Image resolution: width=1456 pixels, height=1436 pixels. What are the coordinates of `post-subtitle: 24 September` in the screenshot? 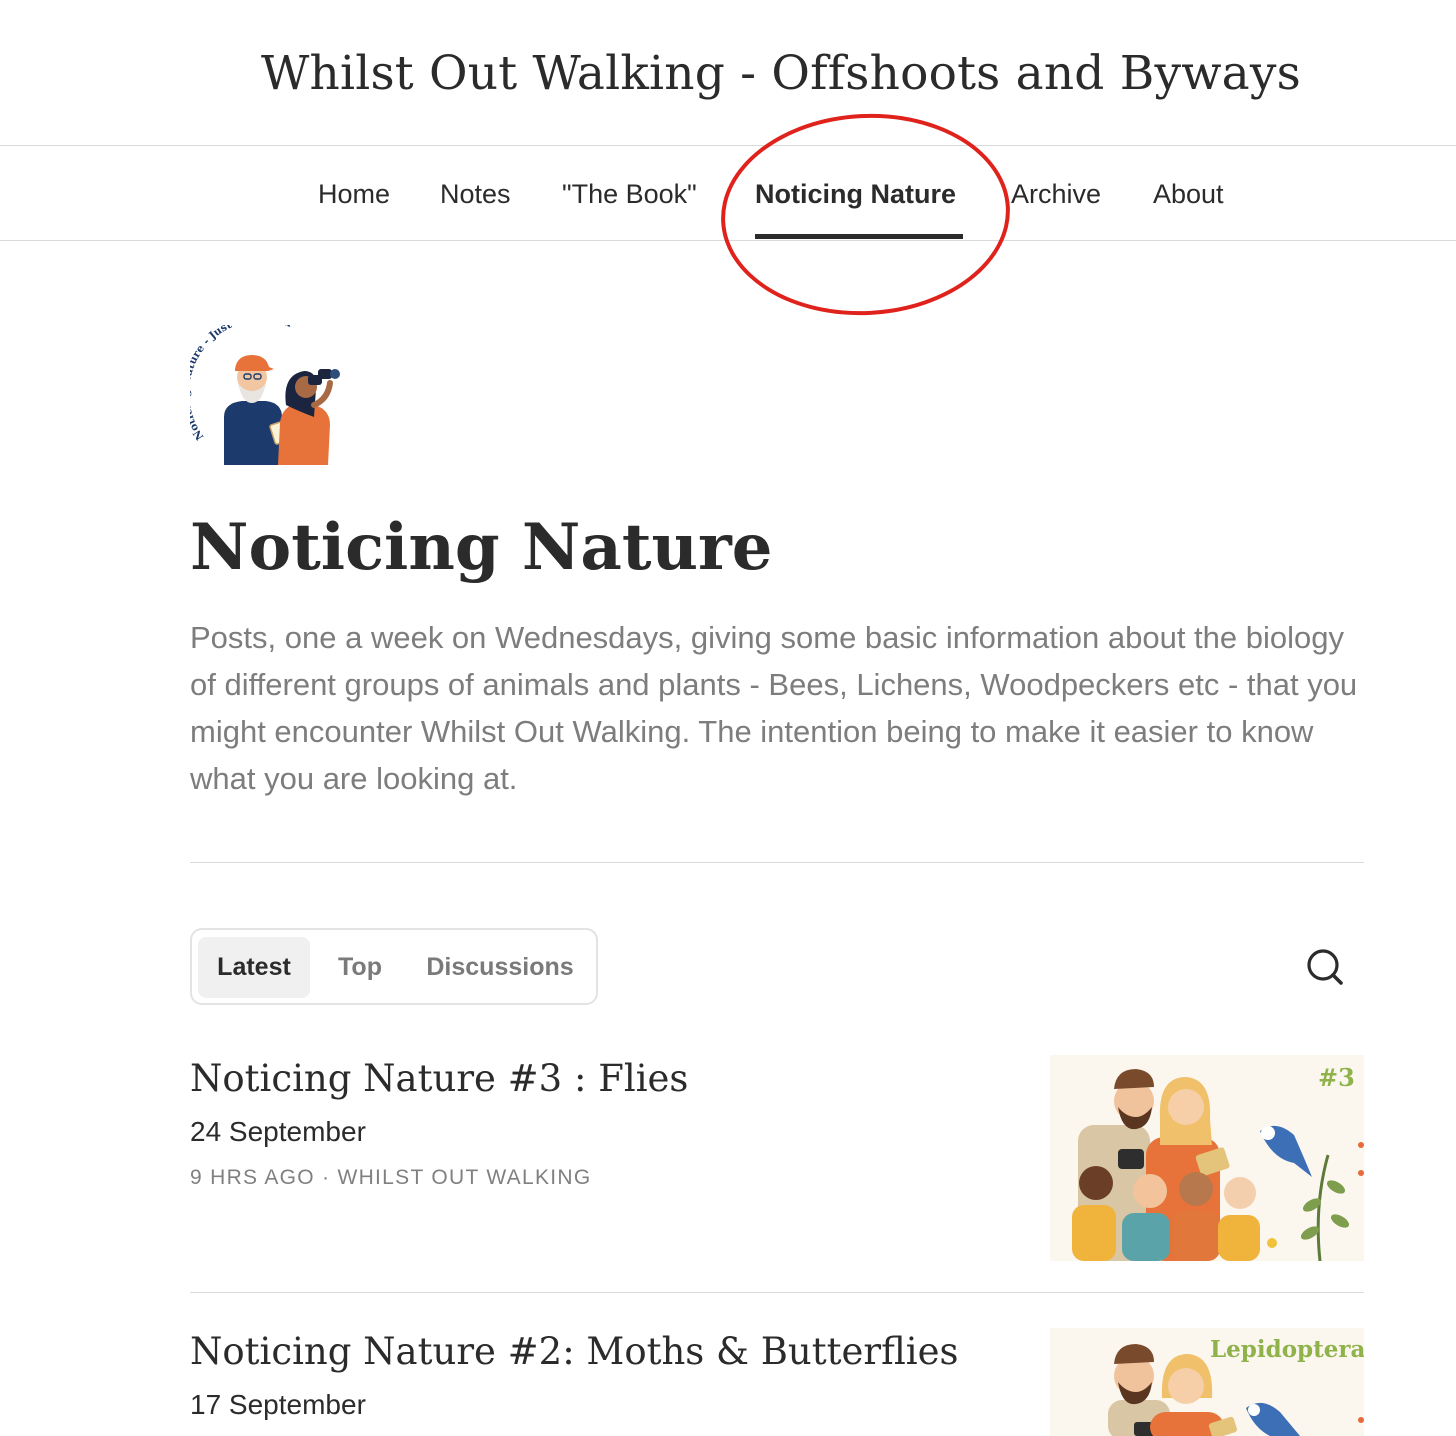 It's located at (278, 1131).